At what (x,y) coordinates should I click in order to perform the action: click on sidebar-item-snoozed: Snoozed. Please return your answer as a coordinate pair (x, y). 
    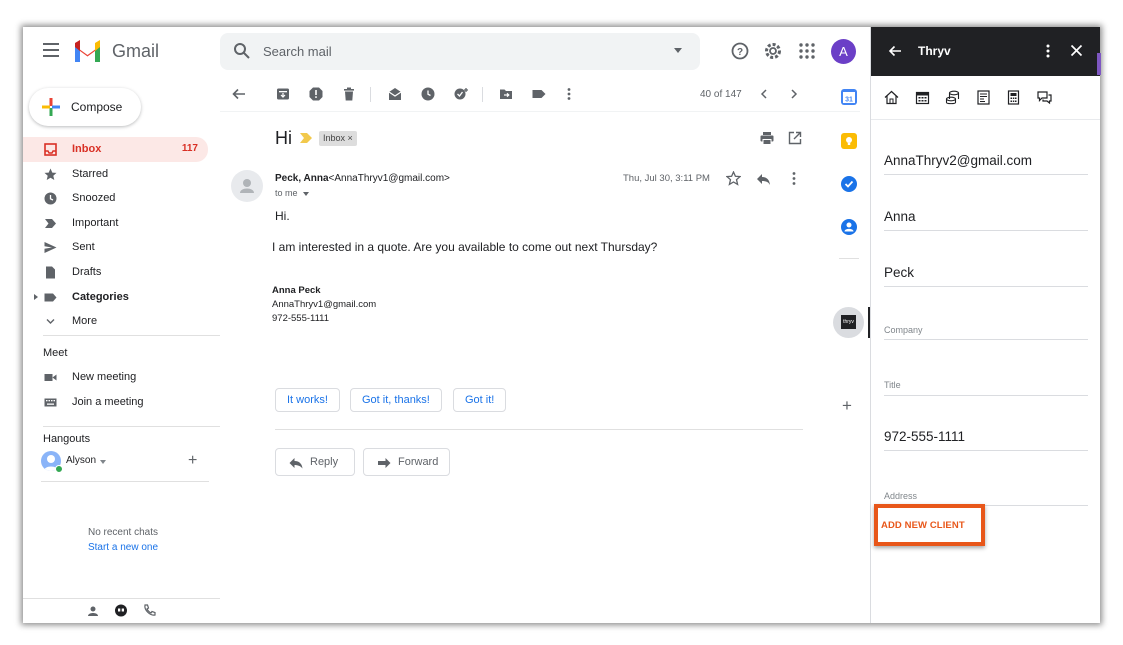
    Looking at the image, I should click on (115, 198).